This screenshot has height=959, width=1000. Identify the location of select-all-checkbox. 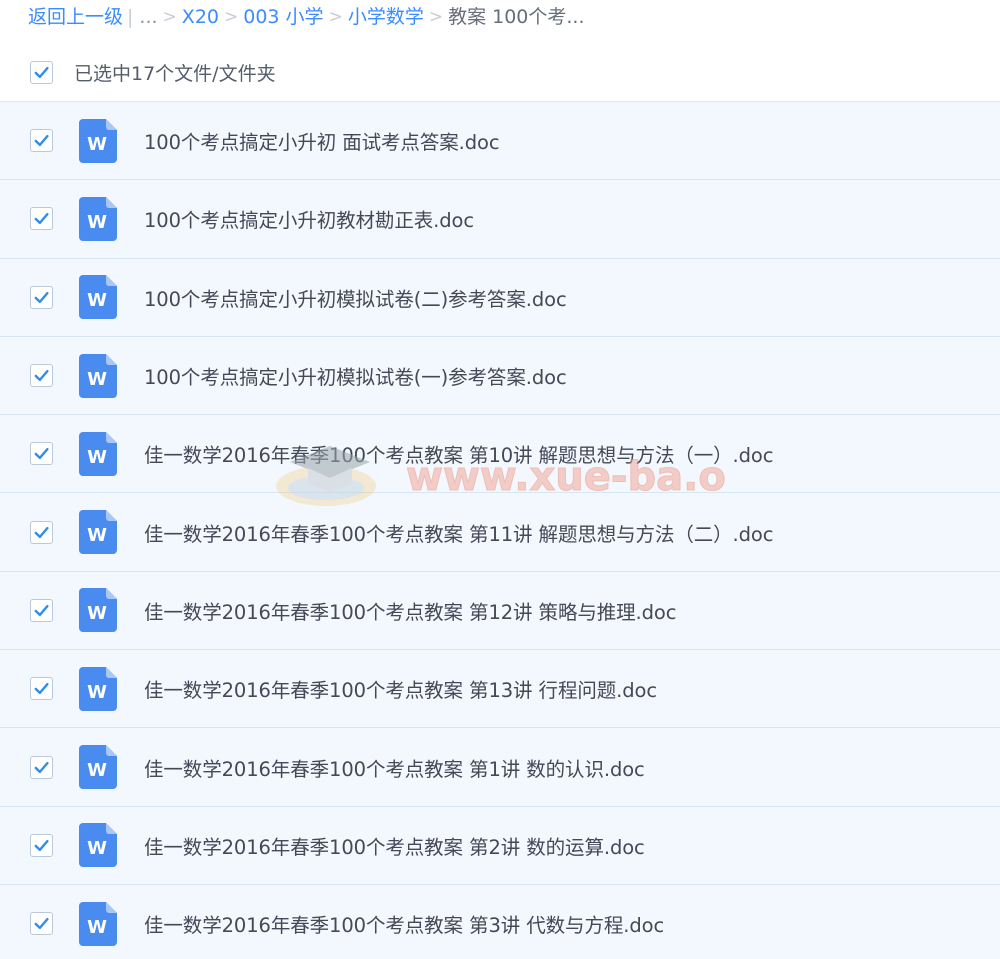
(41, 72).